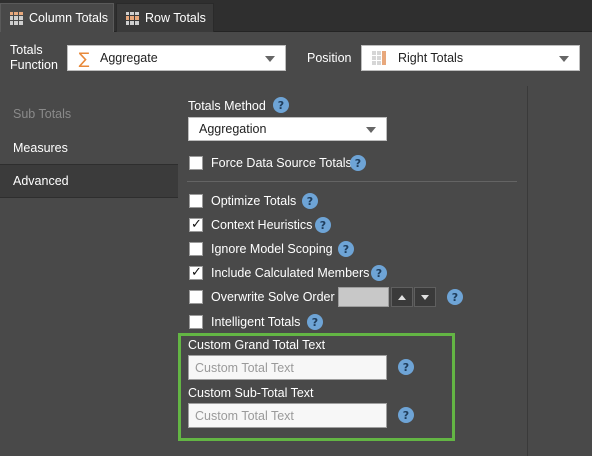  I want to click on right-totals-icon, so click(379, 58).